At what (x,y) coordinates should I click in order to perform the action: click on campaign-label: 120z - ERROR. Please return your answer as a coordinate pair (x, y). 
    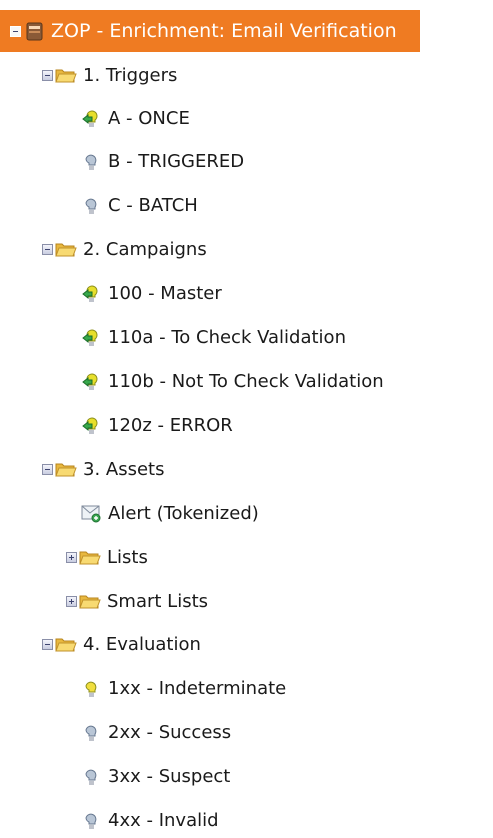
    Looking at the image, I should click on (170, 425).